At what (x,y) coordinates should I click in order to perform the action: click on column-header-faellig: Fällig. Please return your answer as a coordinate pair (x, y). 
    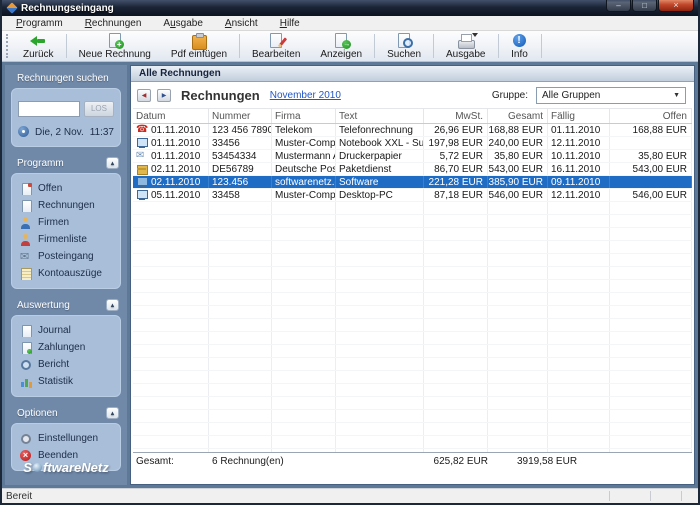
    Looking at the image, I should click on (579, 116).